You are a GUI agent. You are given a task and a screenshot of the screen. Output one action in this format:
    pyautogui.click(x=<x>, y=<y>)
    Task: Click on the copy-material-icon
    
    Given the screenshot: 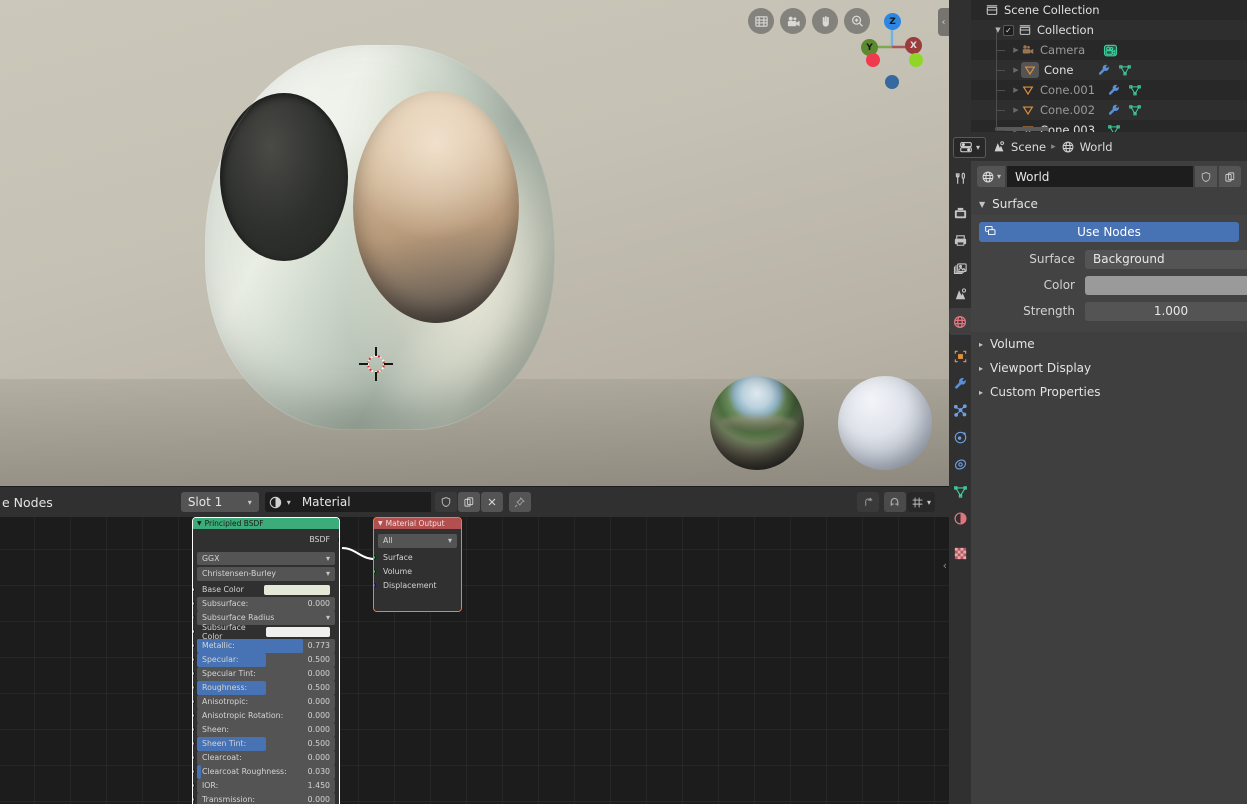 What is the action you would take?
    pyautogui.click(x=468, y=502)
    